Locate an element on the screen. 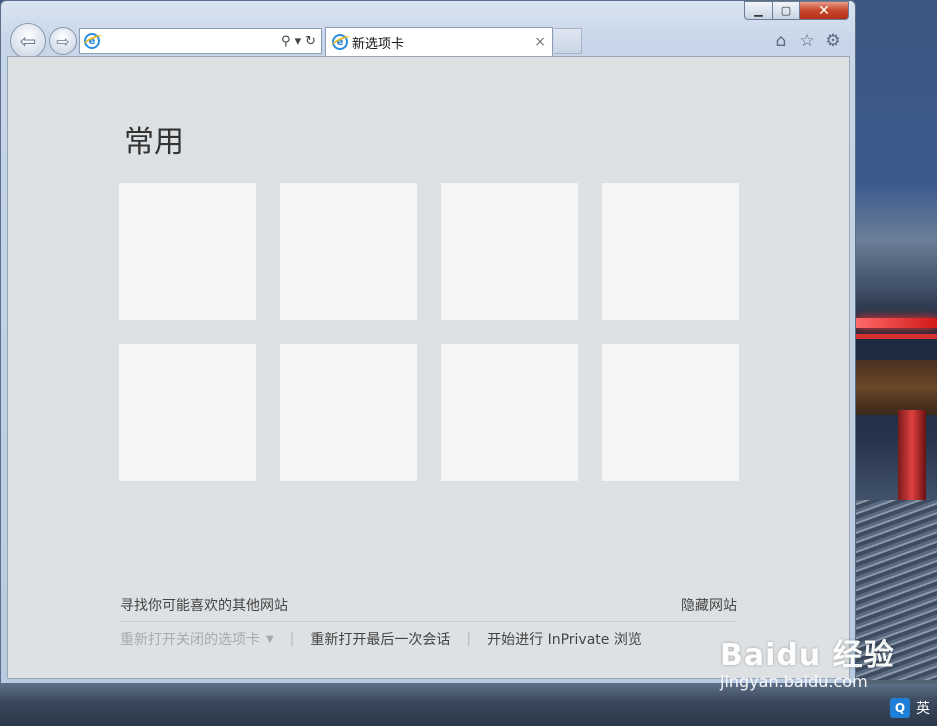 The height and width of the screenshot is (726, 937). command-icons: ⌂ ☆ ⚙ is located at coordinates (807, 41).